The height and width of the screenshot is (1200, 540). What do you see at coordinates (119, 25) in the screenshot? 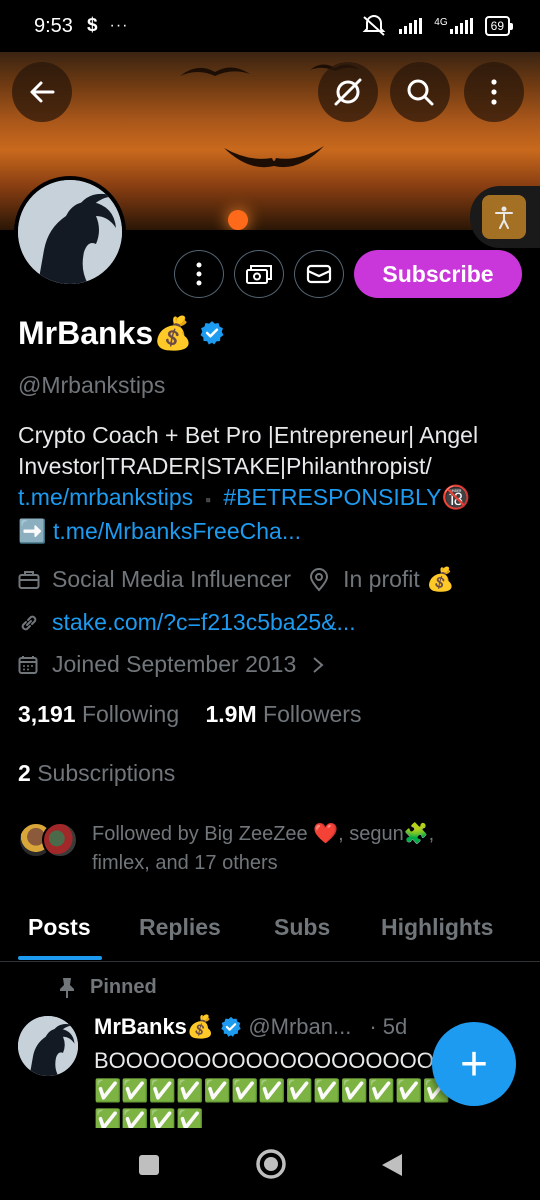
I see `more-notifications-icon: ···` at bounding box center [119, 25].